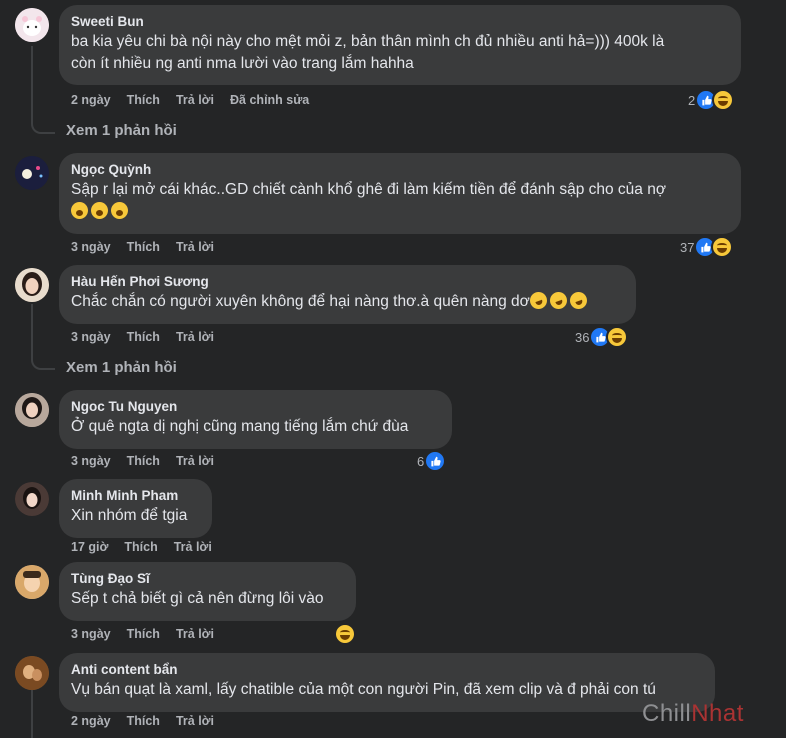 The width and height of the screenshot is (786, 738). Describe the element at coordinates (400, 22) in the screenshot. I see `comment-author: Sweeti Bun` at that location.